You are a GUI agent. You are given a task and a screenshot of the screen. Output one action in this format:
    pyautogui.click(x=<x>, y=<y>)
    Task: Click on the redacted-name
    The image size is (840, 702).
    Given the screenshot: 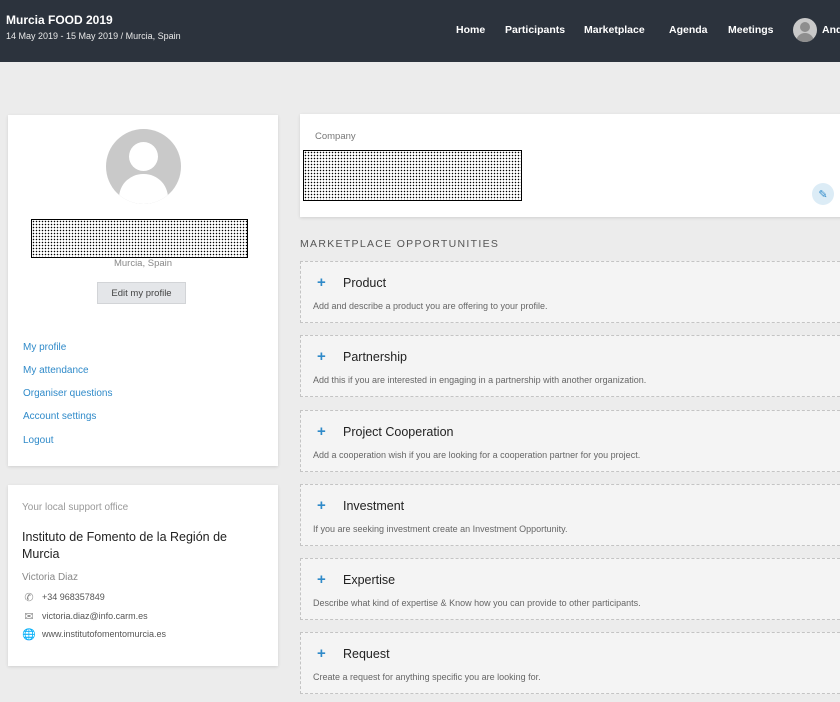 What is the action you would take?
    pyautogui.click(x=139, y=238)
    